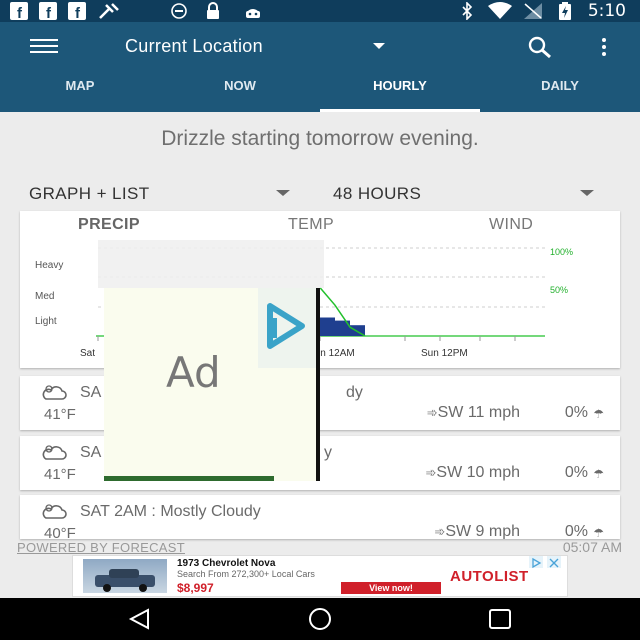 This screenshot has width=640, height=640. I want to click on location-dropdown-caret-icon, so click(379, 46).